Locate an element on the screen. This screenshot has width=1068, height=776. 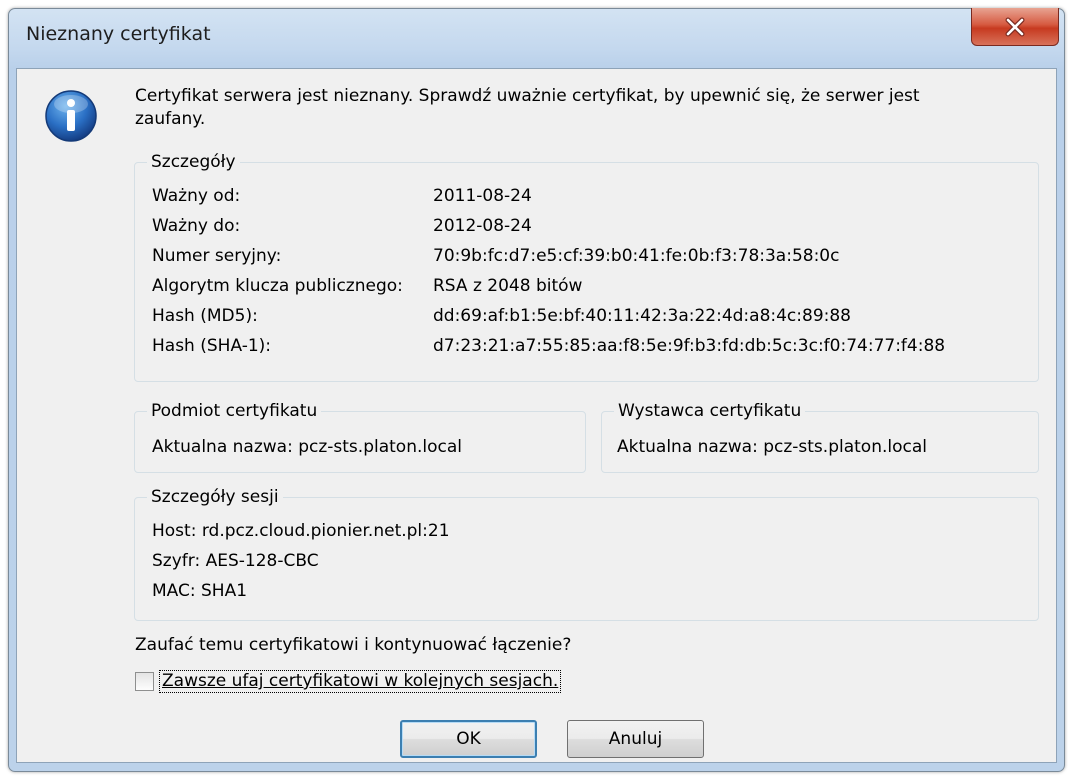
public-key-algorithm-label: Algorytm klucza publicznego: is located at coordinates (277, 286).